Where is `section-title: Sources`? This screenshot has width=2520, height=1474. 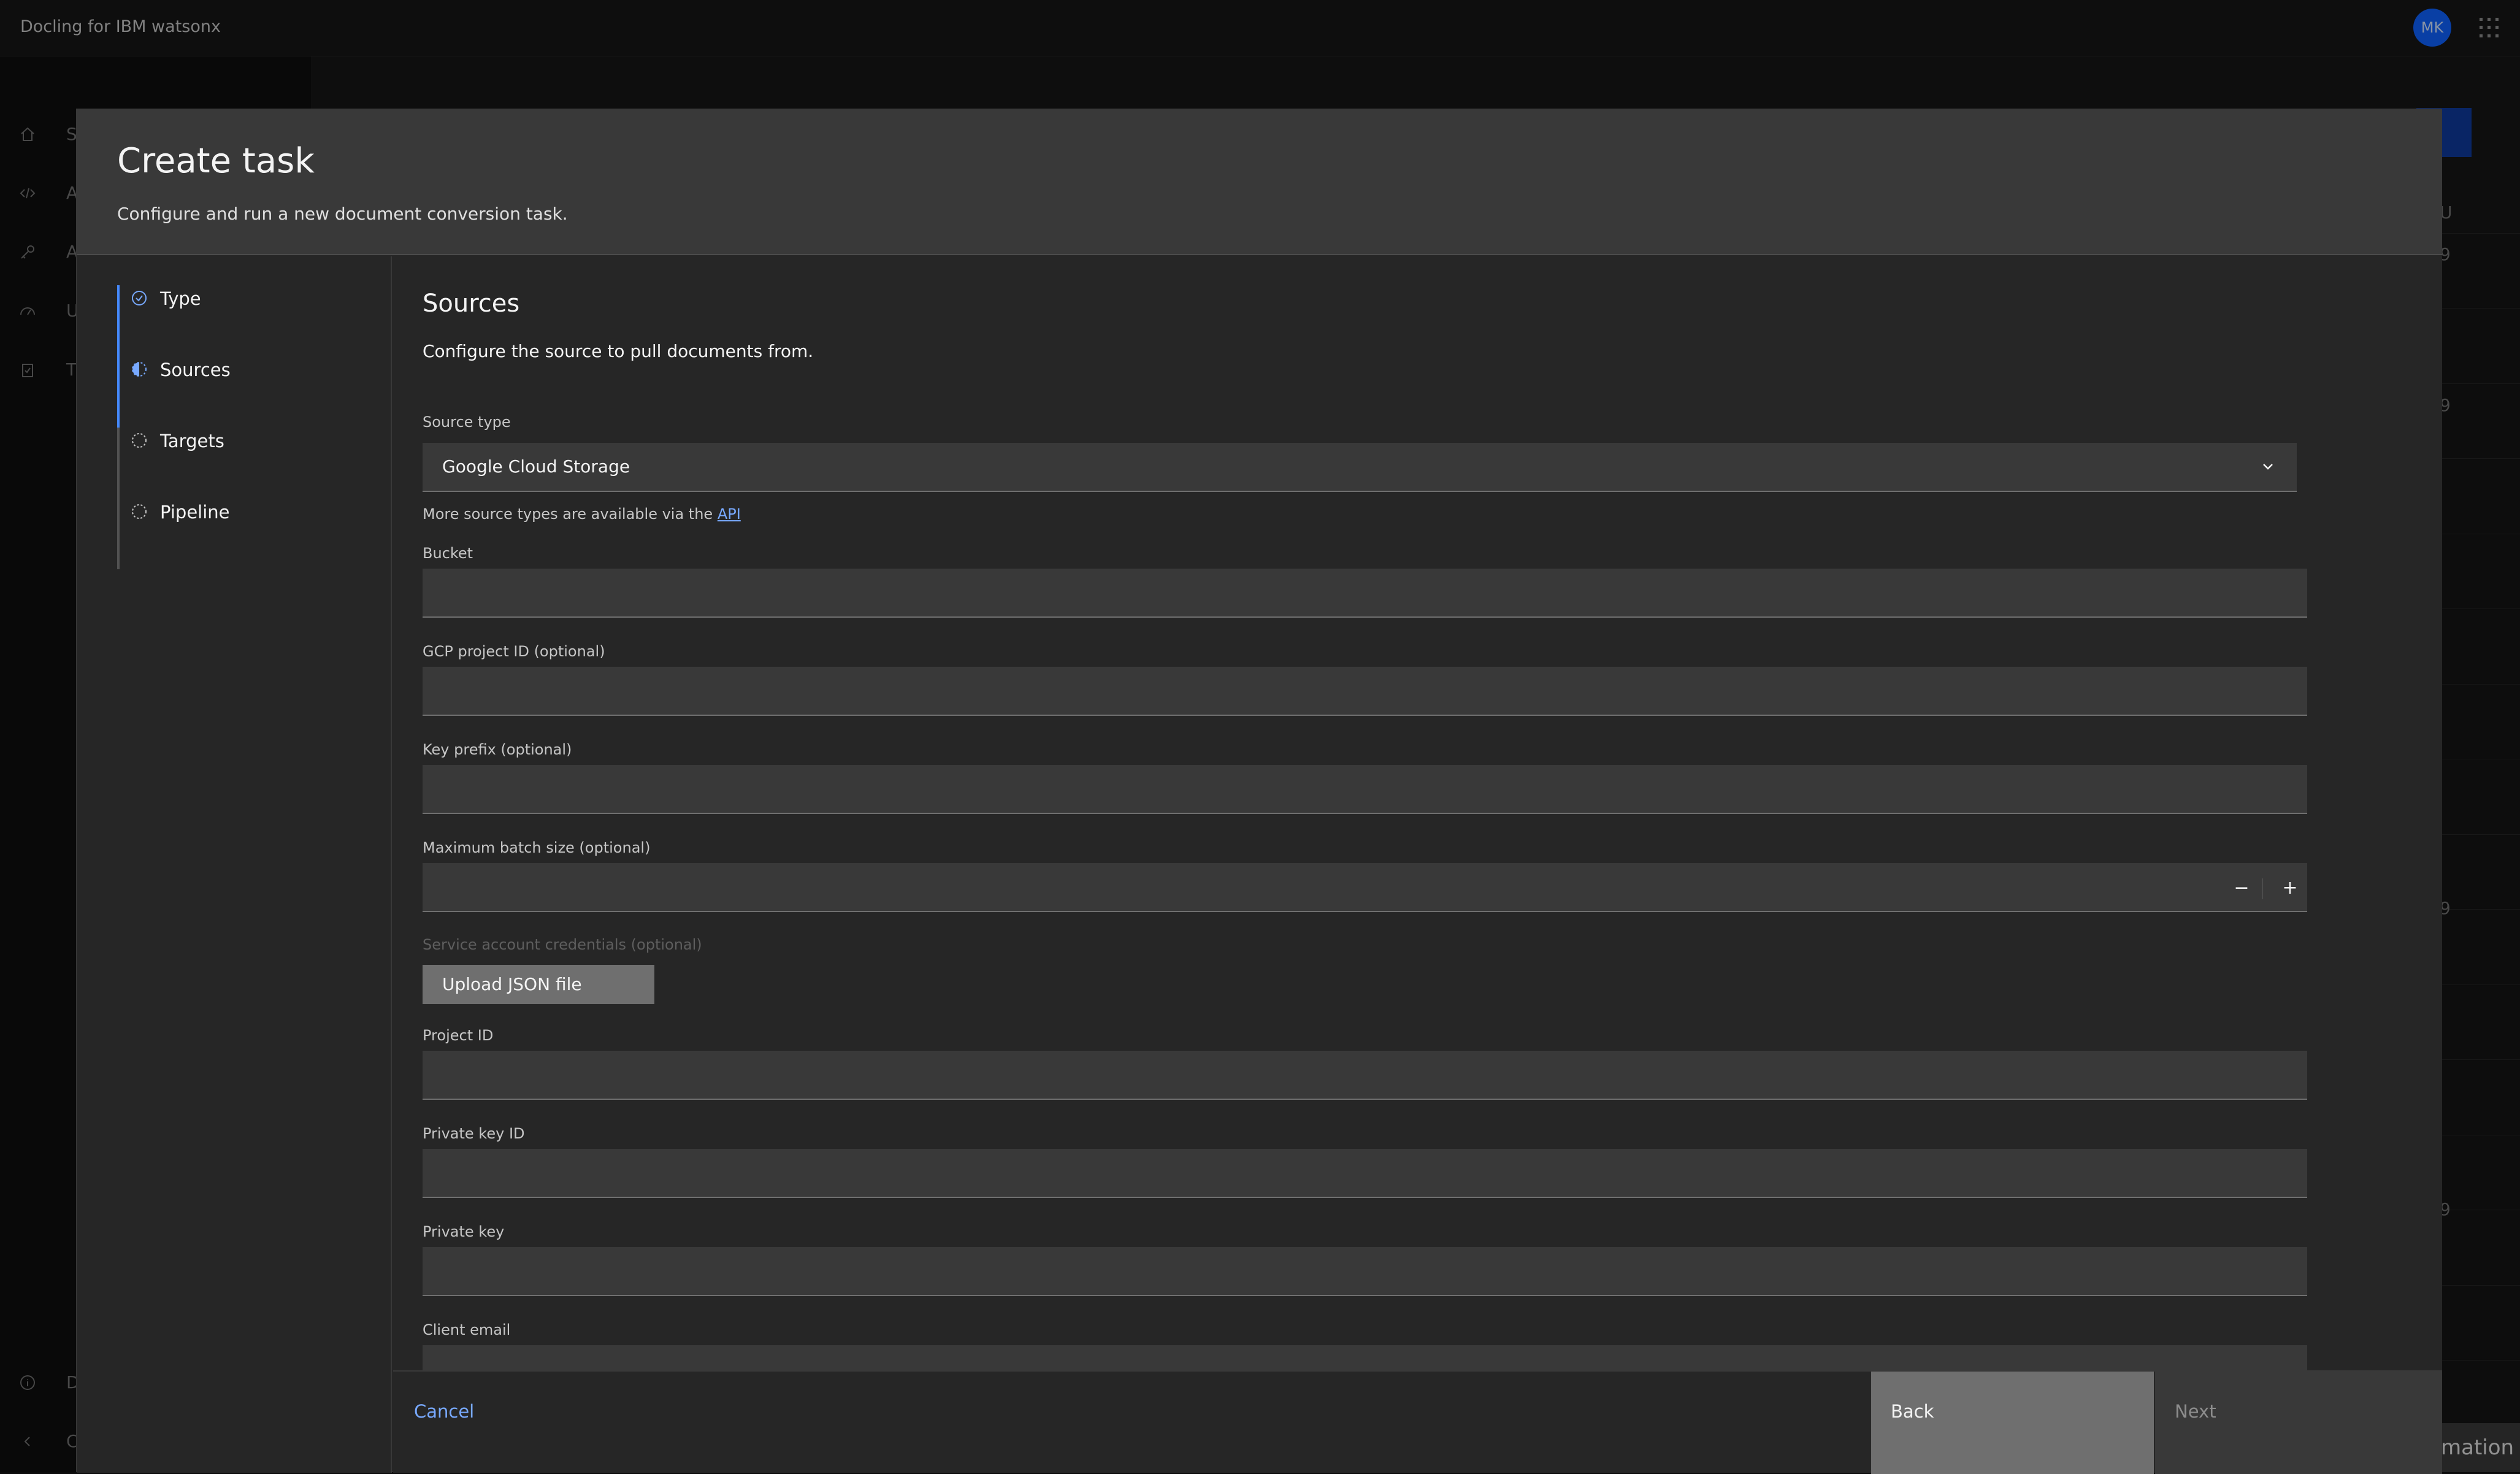 section-title: Sources is located at coordinates (471, 304).